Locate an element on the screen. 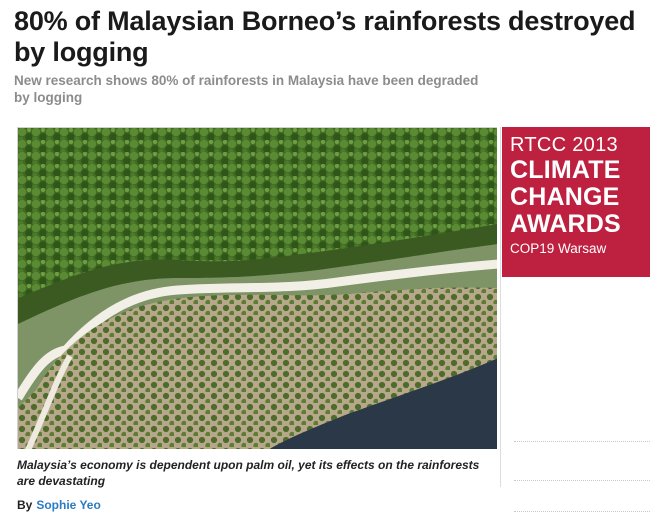 This screenshot has height=514, width=650. ad-line-cop19: COP19 Warsaw is located at coordinates (558, 248).